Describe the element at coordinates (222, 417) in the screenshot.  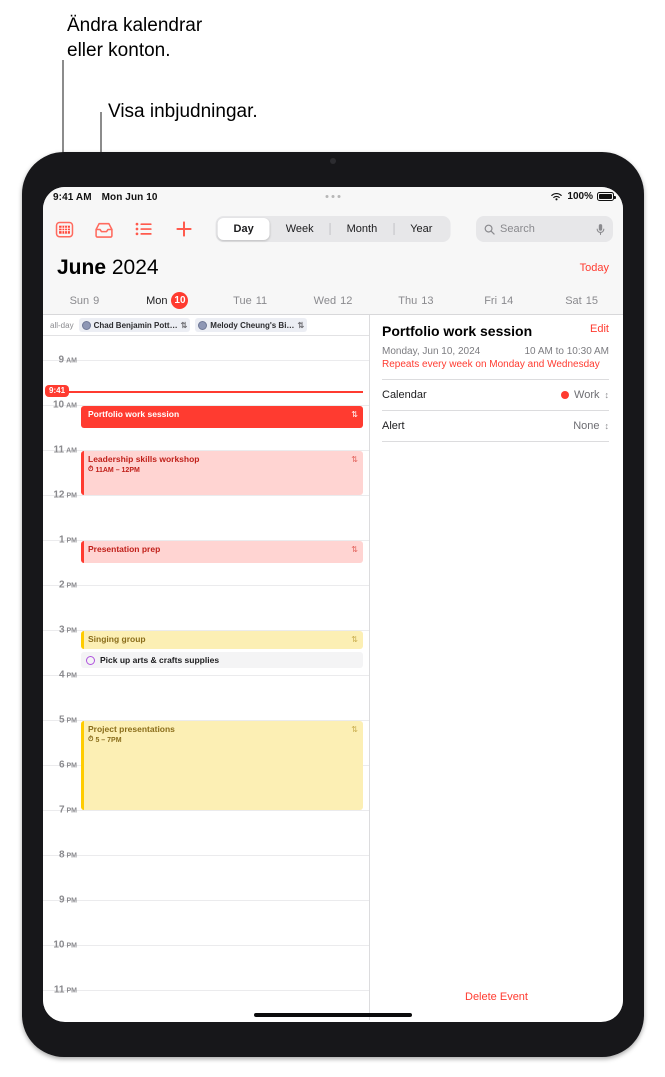
I see `event-portfolio-work-session: Portfolio work session ⇅` at that location.